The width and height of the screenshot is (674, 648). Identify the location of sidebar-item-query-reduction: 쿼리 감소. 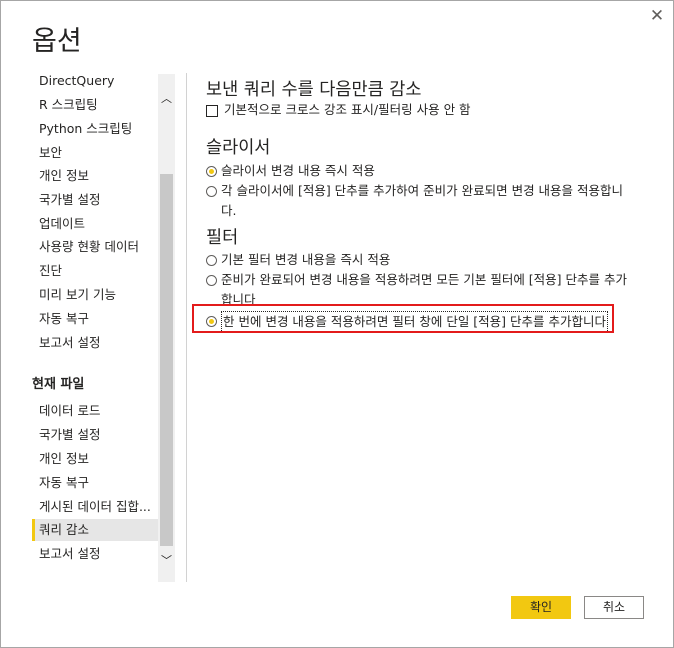
(95, 530).